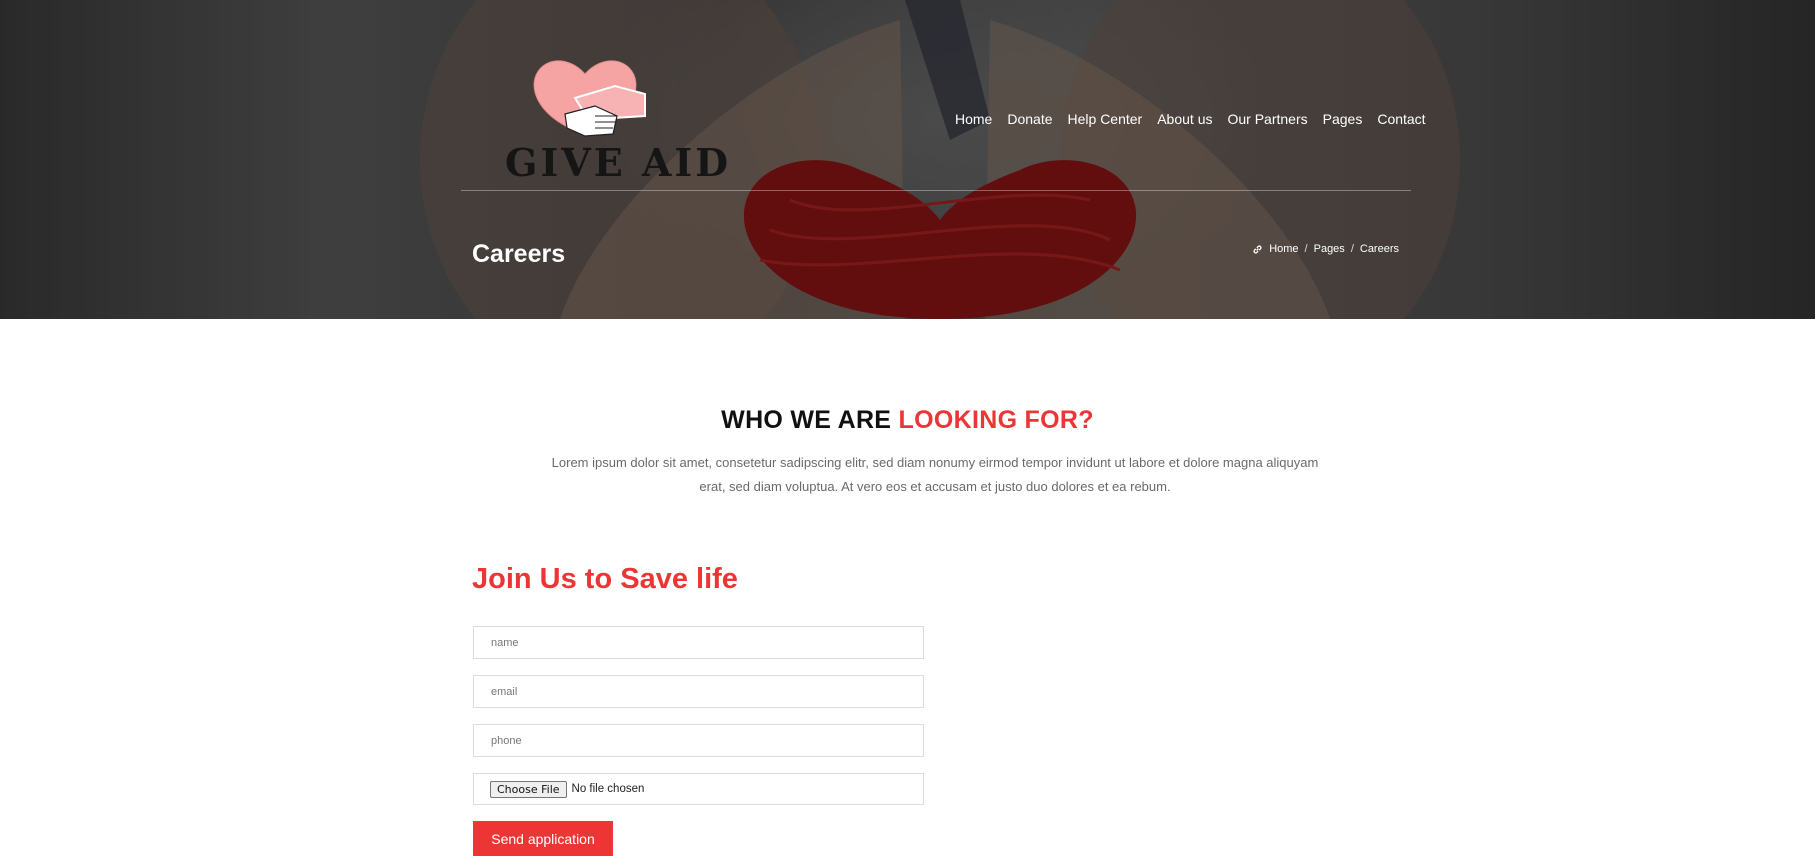 This screenshot has width=1815, height=866. I want to click on header-divider, so click(936, 190).